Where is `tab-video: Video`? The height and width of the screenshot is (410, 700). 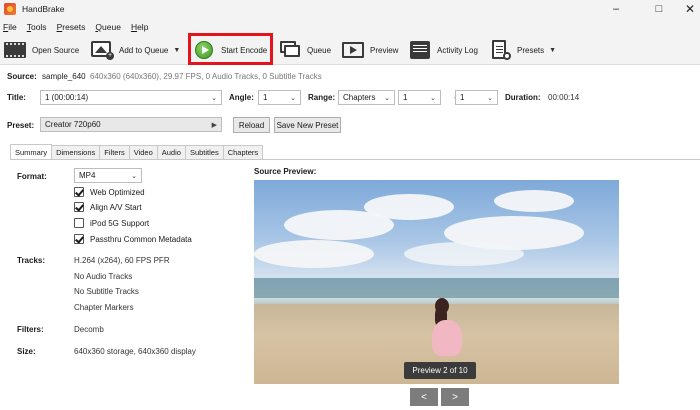 tab-video: Video is located at coordinates (143, 152).